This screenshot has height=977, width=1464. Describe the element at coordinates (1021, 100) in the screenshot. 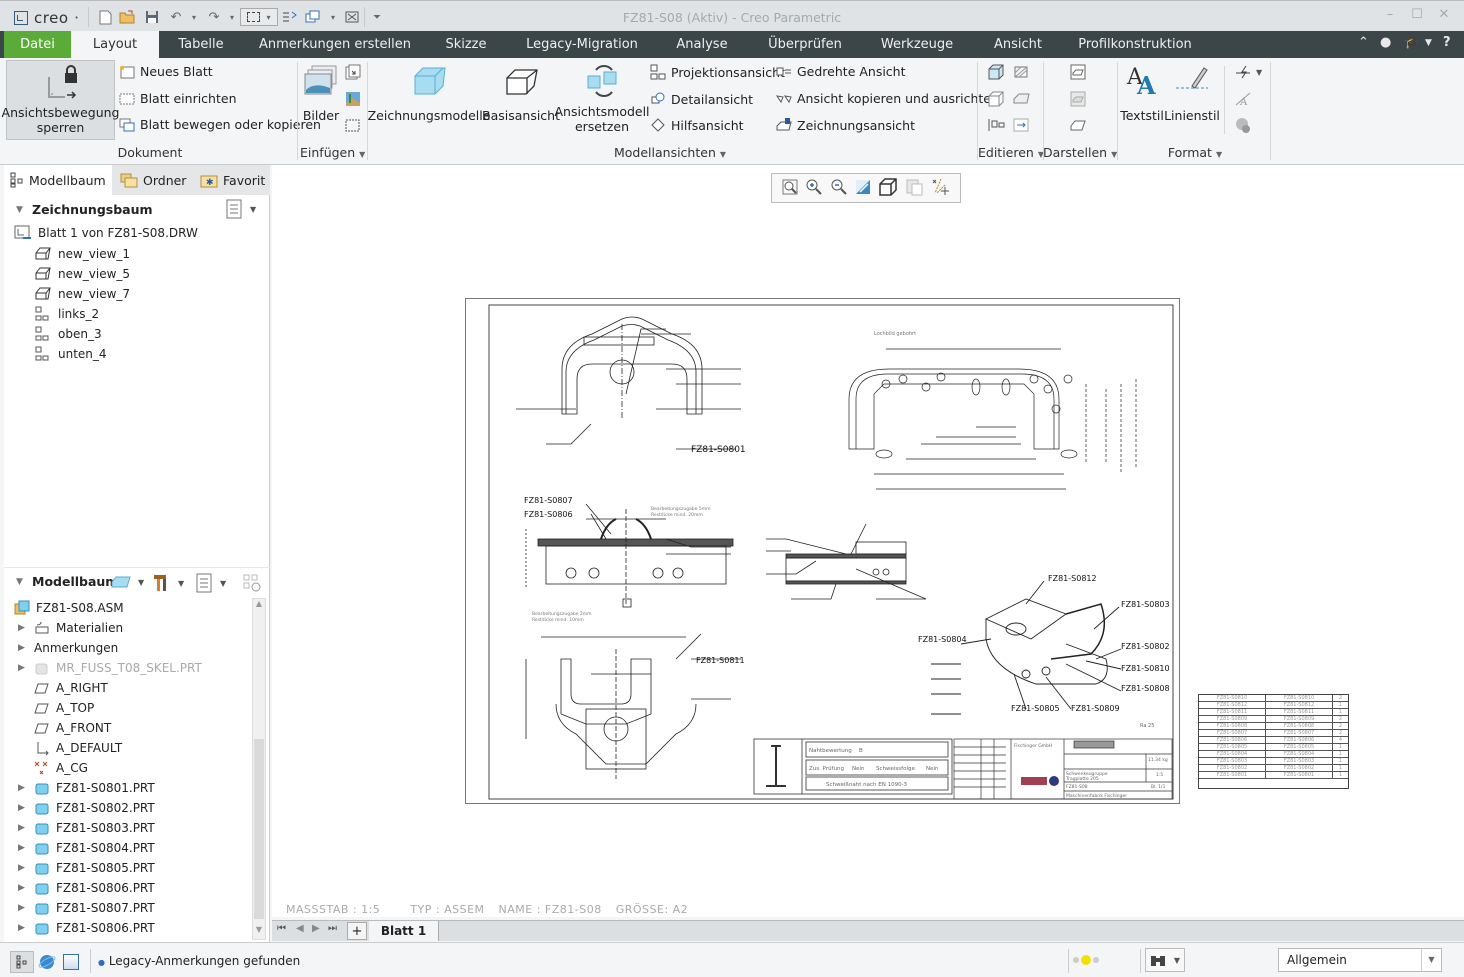

I see `edit-tool-4-icon` at that location.